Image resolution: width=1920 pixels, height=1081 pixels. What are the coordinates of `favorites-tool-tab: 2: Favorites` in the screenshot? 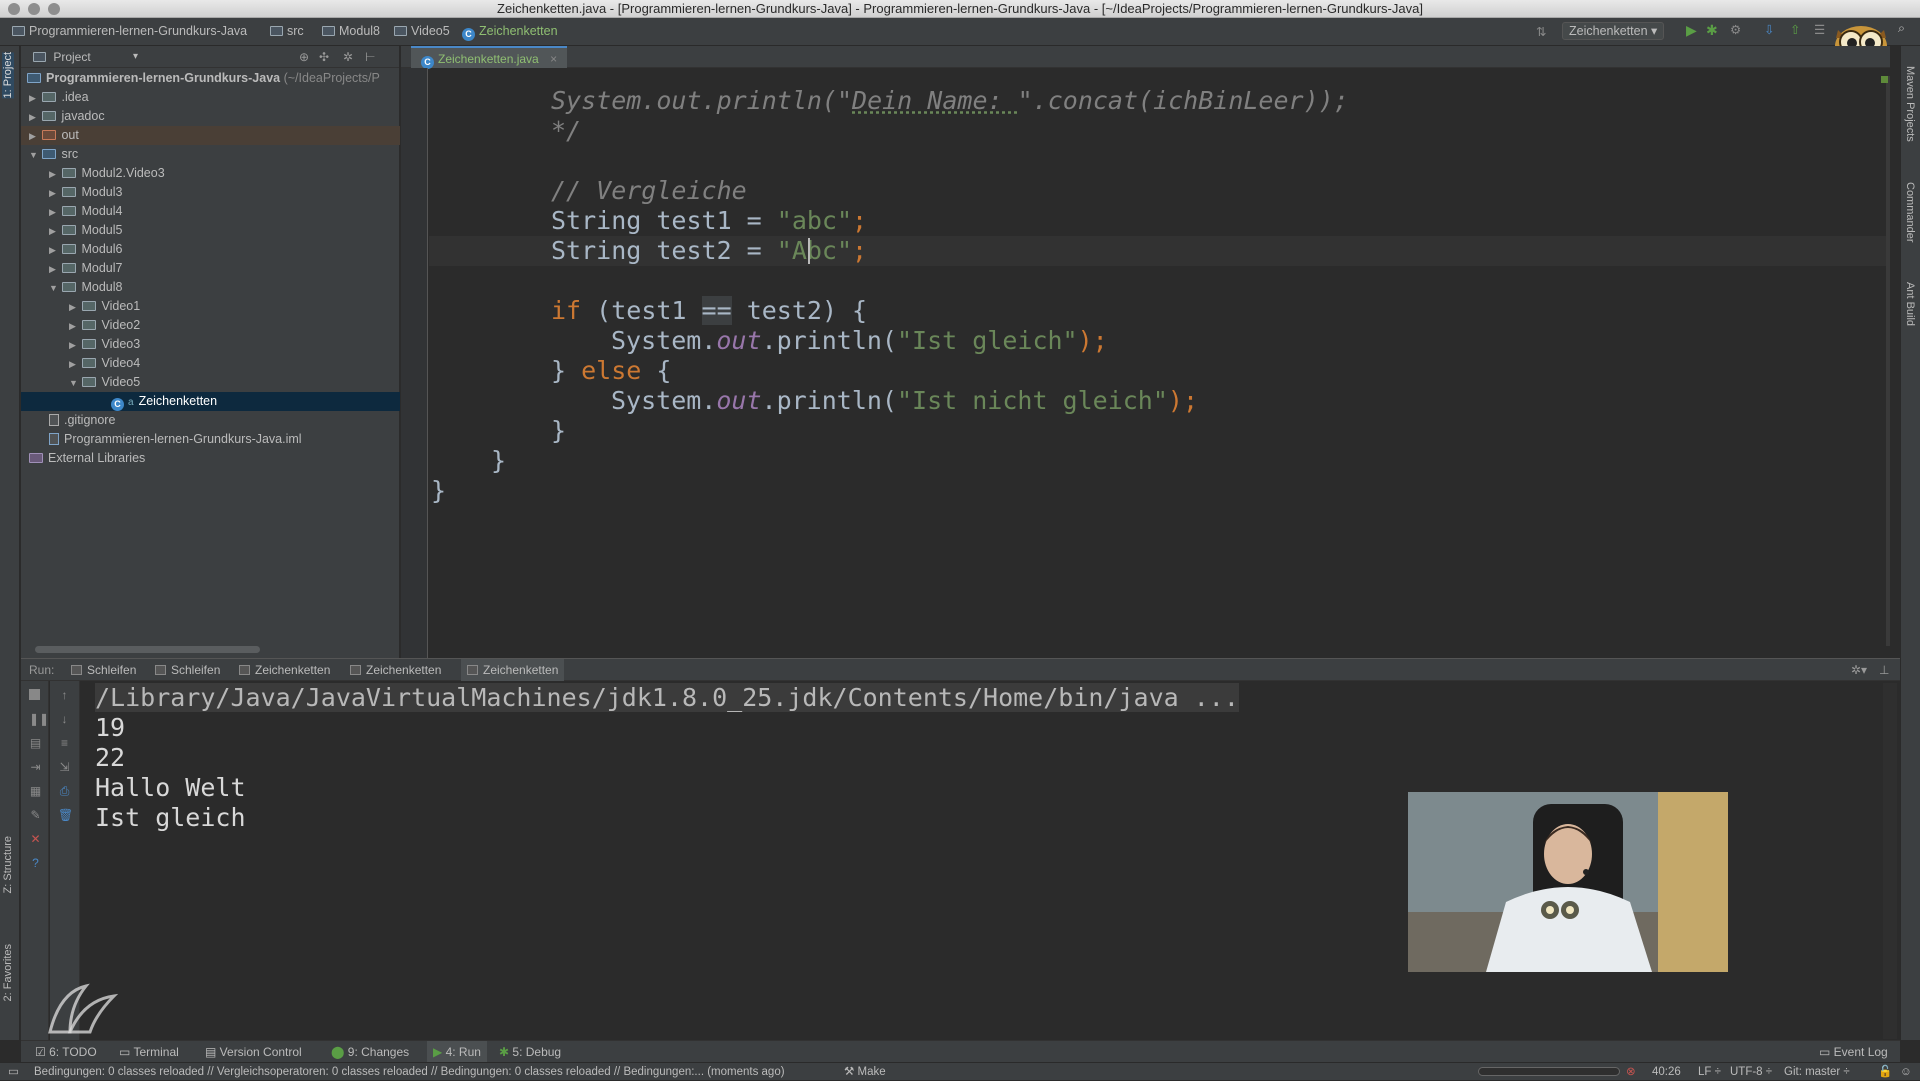 It's located at (8, 972).